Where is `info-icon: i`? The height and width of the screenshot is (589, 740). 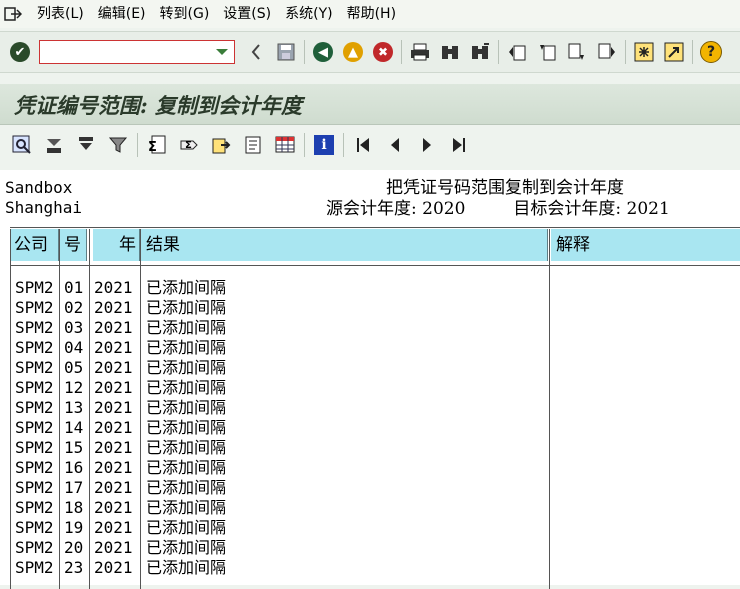 info-icon: i is located at coordinates (324, 145).